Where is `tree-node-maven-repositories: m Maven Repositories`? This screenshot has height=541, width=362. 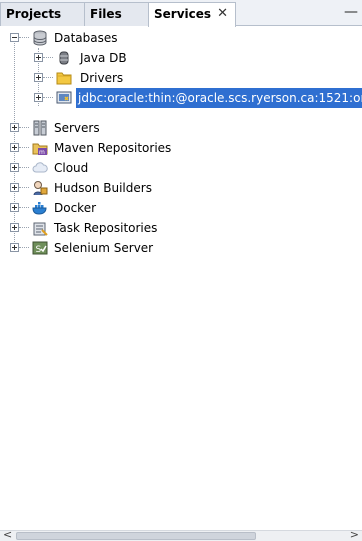
tree-node-maven-repositories: m Maven Repositories is located at coordinates (181, 148).